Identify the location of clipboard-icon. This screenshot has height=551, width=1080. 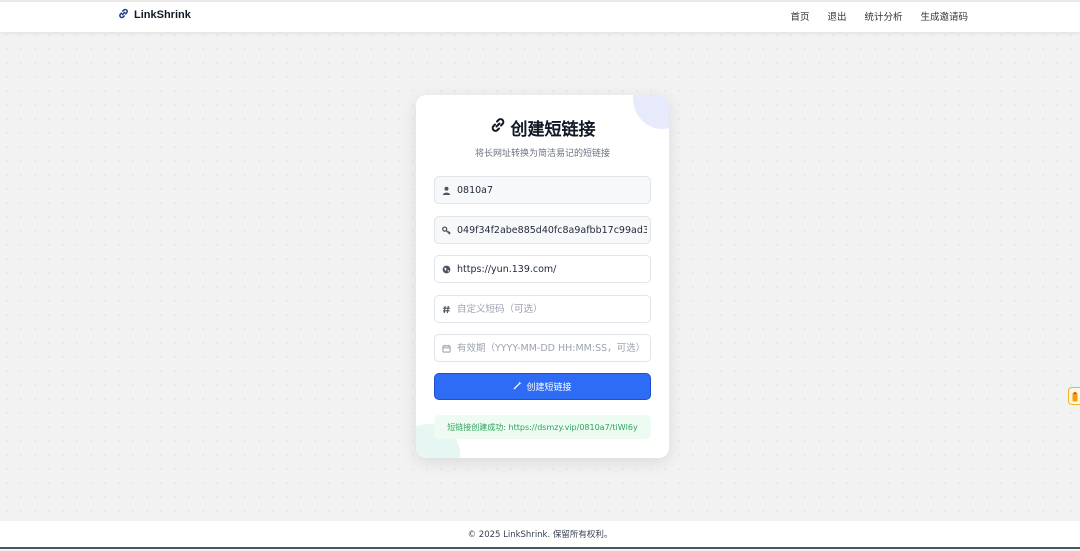
(1075, 396).